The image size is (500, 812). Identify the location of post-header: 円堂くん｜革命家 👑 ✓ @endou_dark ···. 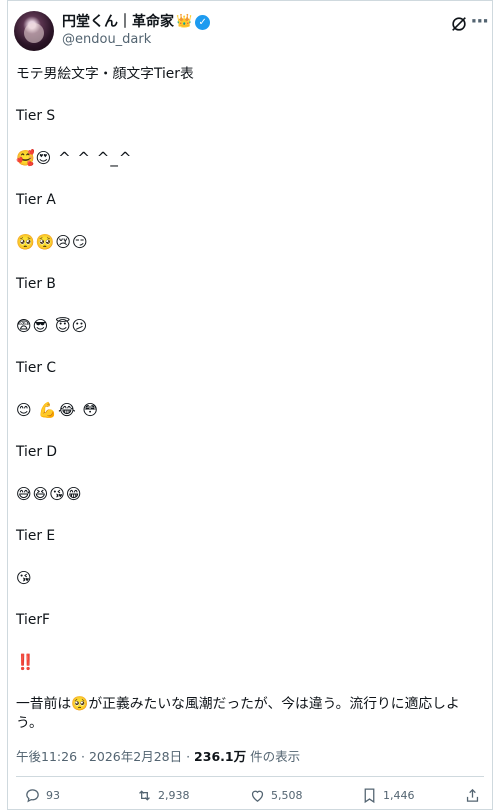
(253, 32).